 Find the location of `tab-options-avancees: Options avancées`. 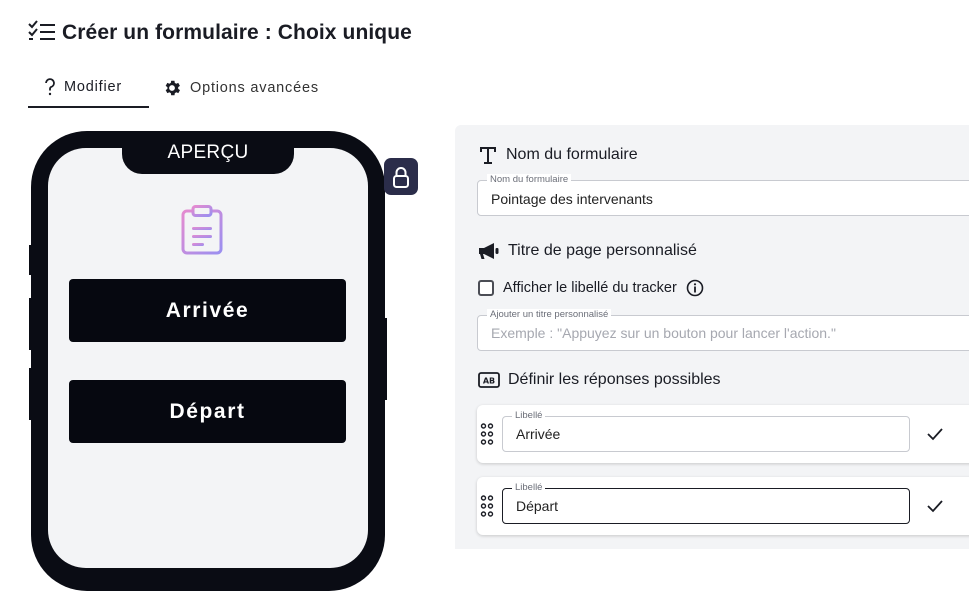

tab-options-avancees: Options avancées is located at coordinates (240, 88).